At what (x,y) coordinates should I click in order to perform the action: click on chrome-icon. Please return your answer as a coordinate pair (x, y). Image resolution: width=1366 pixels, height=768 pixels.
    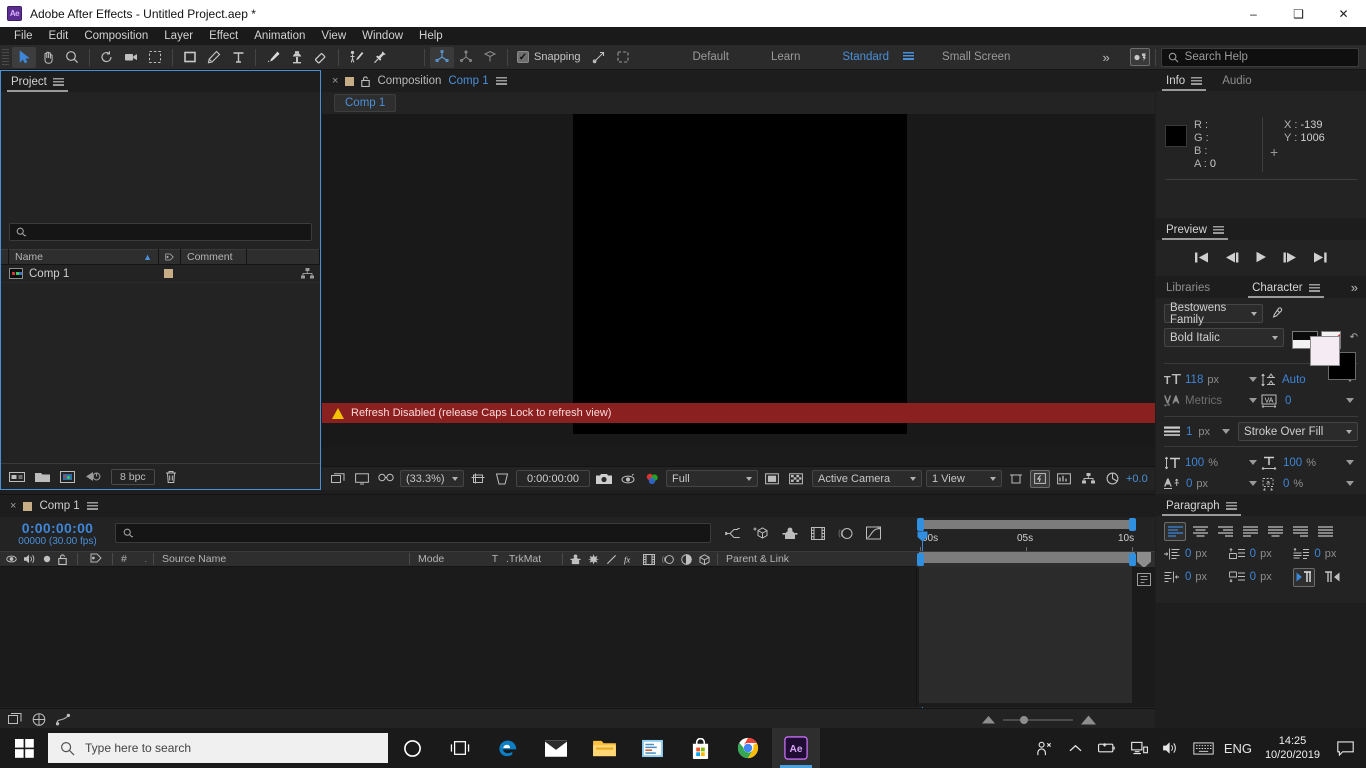
    Looking at the image, I should click on (748, 748).